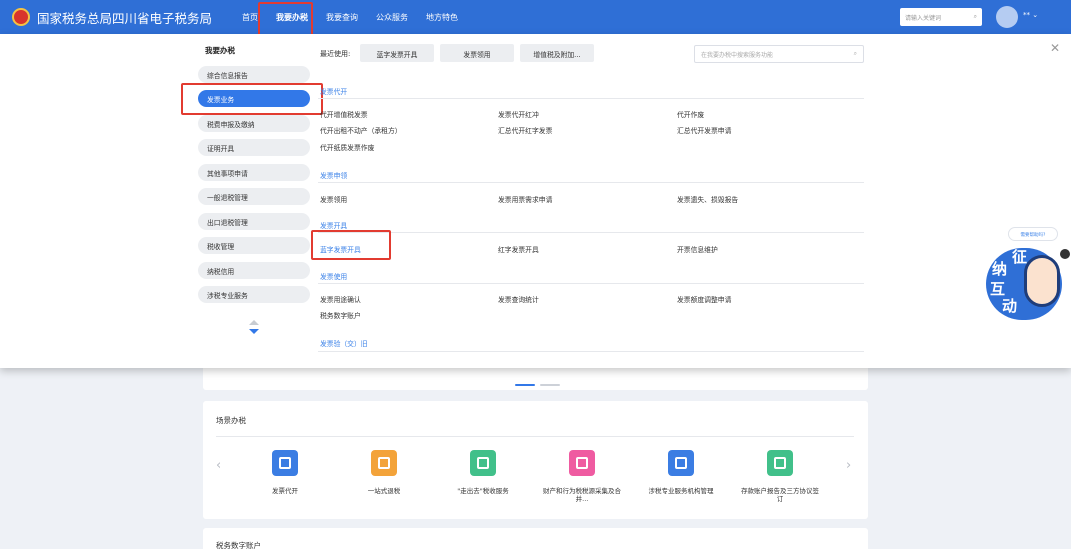  Describe the element at coordinates (525, 385) in the screenshot. I see `carousel-dot-active` at that location.